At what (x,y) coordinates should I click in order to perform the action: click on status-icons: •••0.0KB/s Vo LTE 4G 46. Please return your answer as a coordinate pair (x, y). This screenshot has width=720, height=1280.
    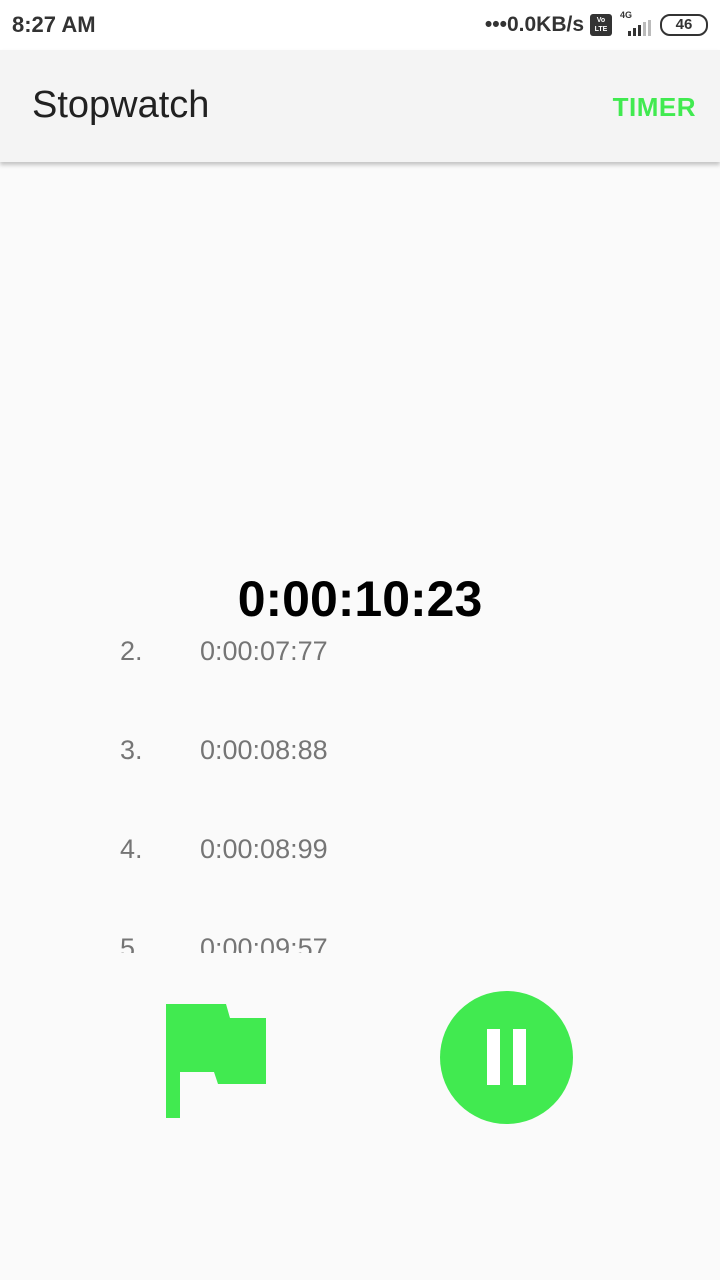
    Looking at the image, I should click on (596, 25).